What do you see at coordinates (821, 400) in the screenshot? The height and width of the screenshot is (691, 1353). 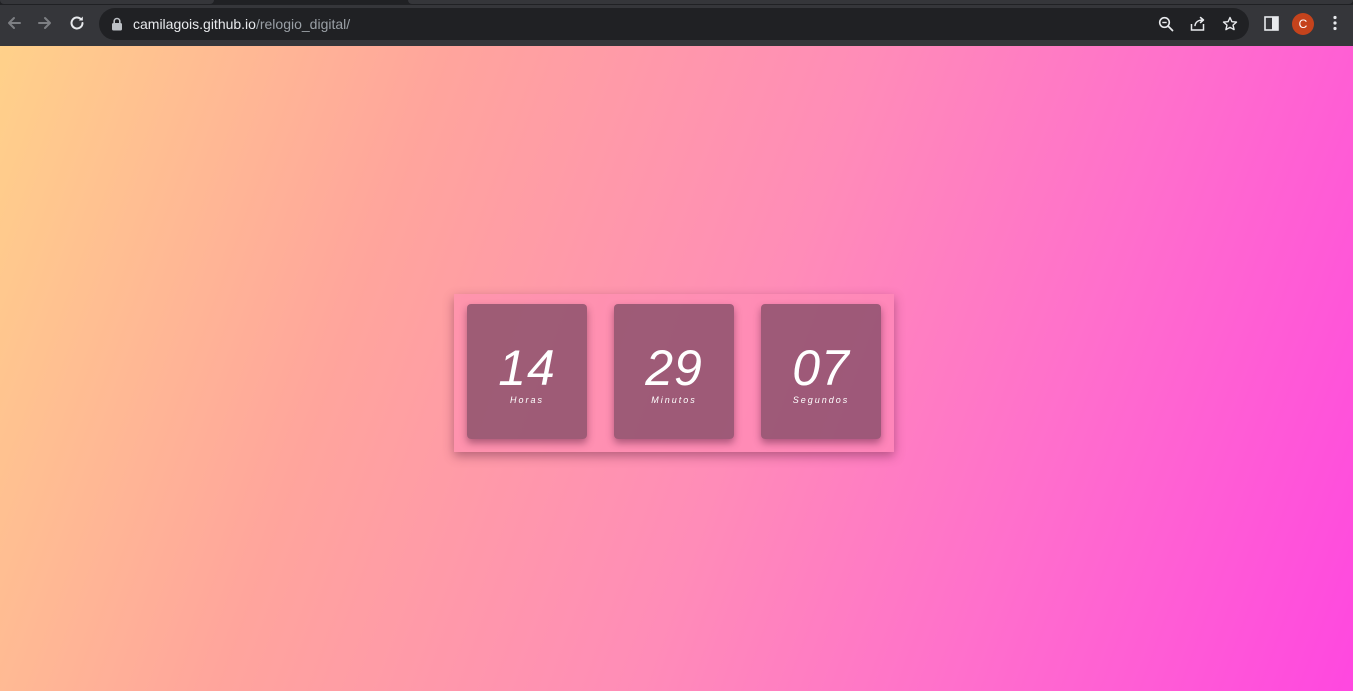 I see `seconds-label: Segundos` at bounding box center [821, 400].